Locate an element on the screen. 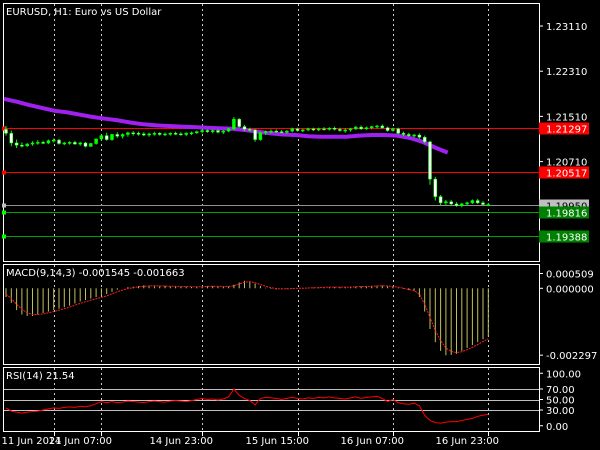 The height and width of the screenshot is (450, 600). macd-panel-title: MACD(9,14,3) -0.001545 -0.001663 is located at coordinates (95, 273).